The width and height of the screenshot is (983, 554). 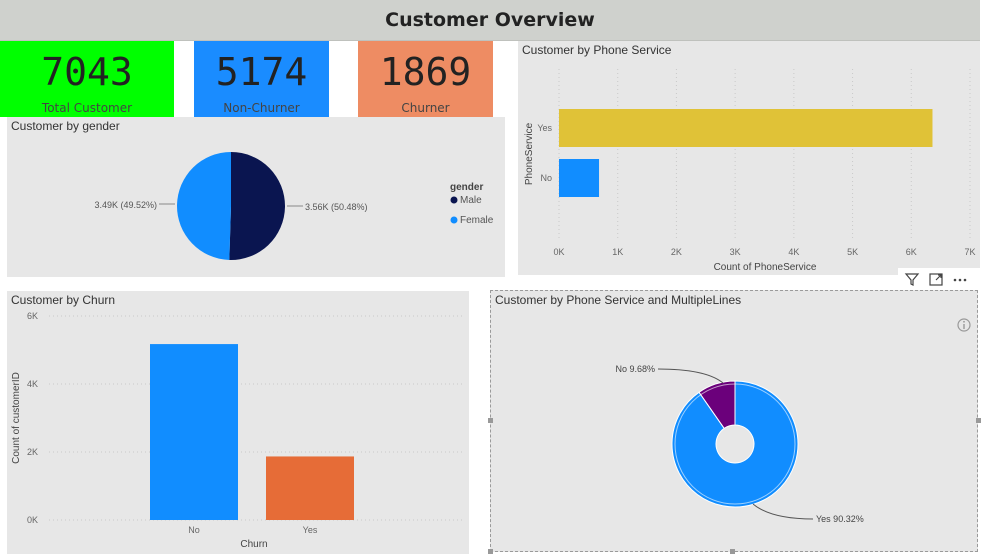 I want to click on more-options-icon, so click(x=960, y=279).